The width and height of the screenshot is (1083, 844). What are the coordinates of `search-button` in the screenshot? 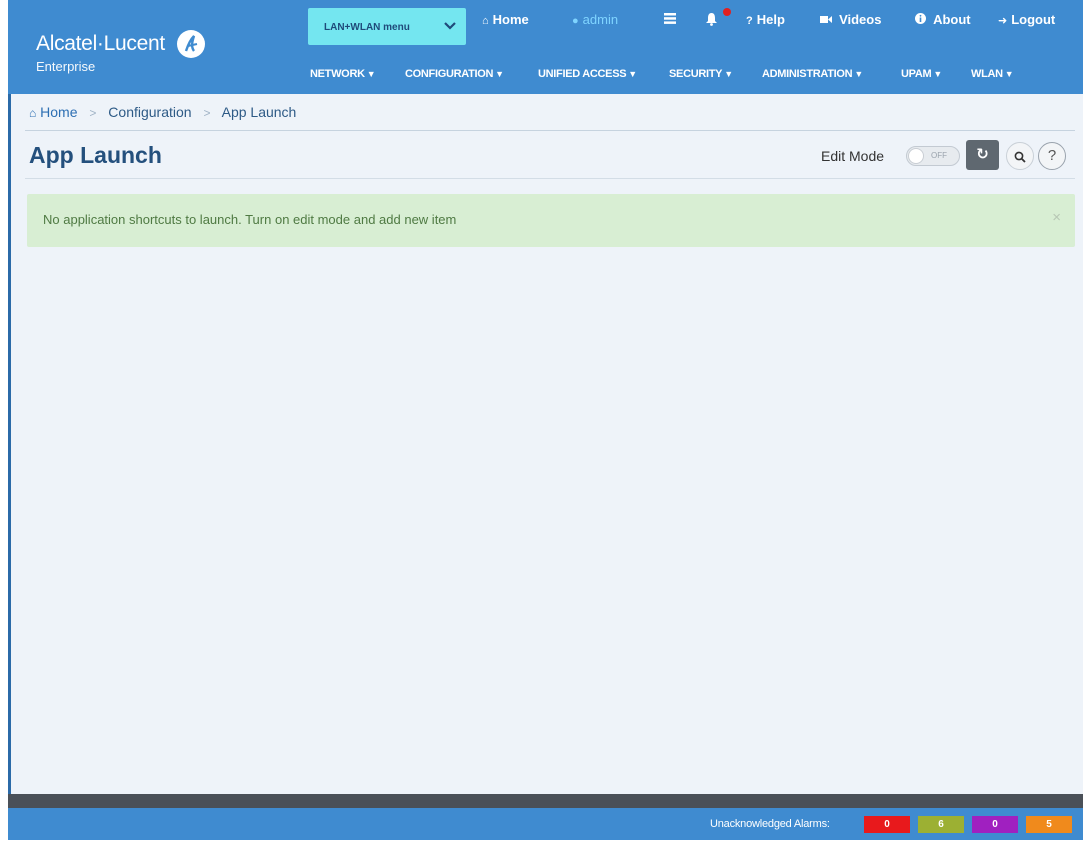 It's located at (1020, 156).